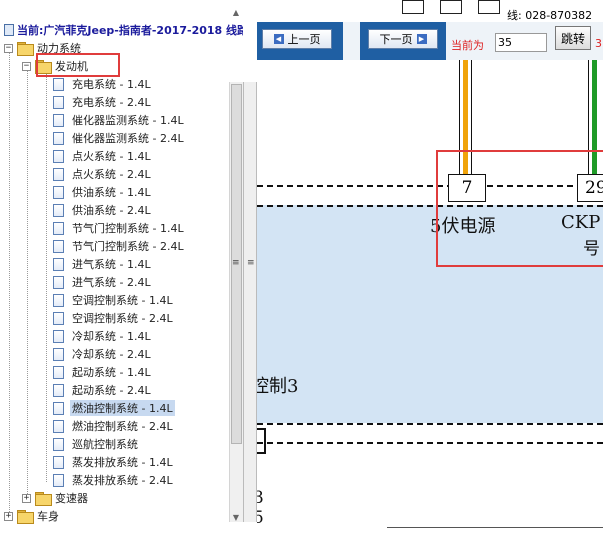 The width and height of the screenshot is (603, 535). Describe the element at coordinates (71, 498) in the screenshot. I see `tree-node-label: 变速器` at that location.